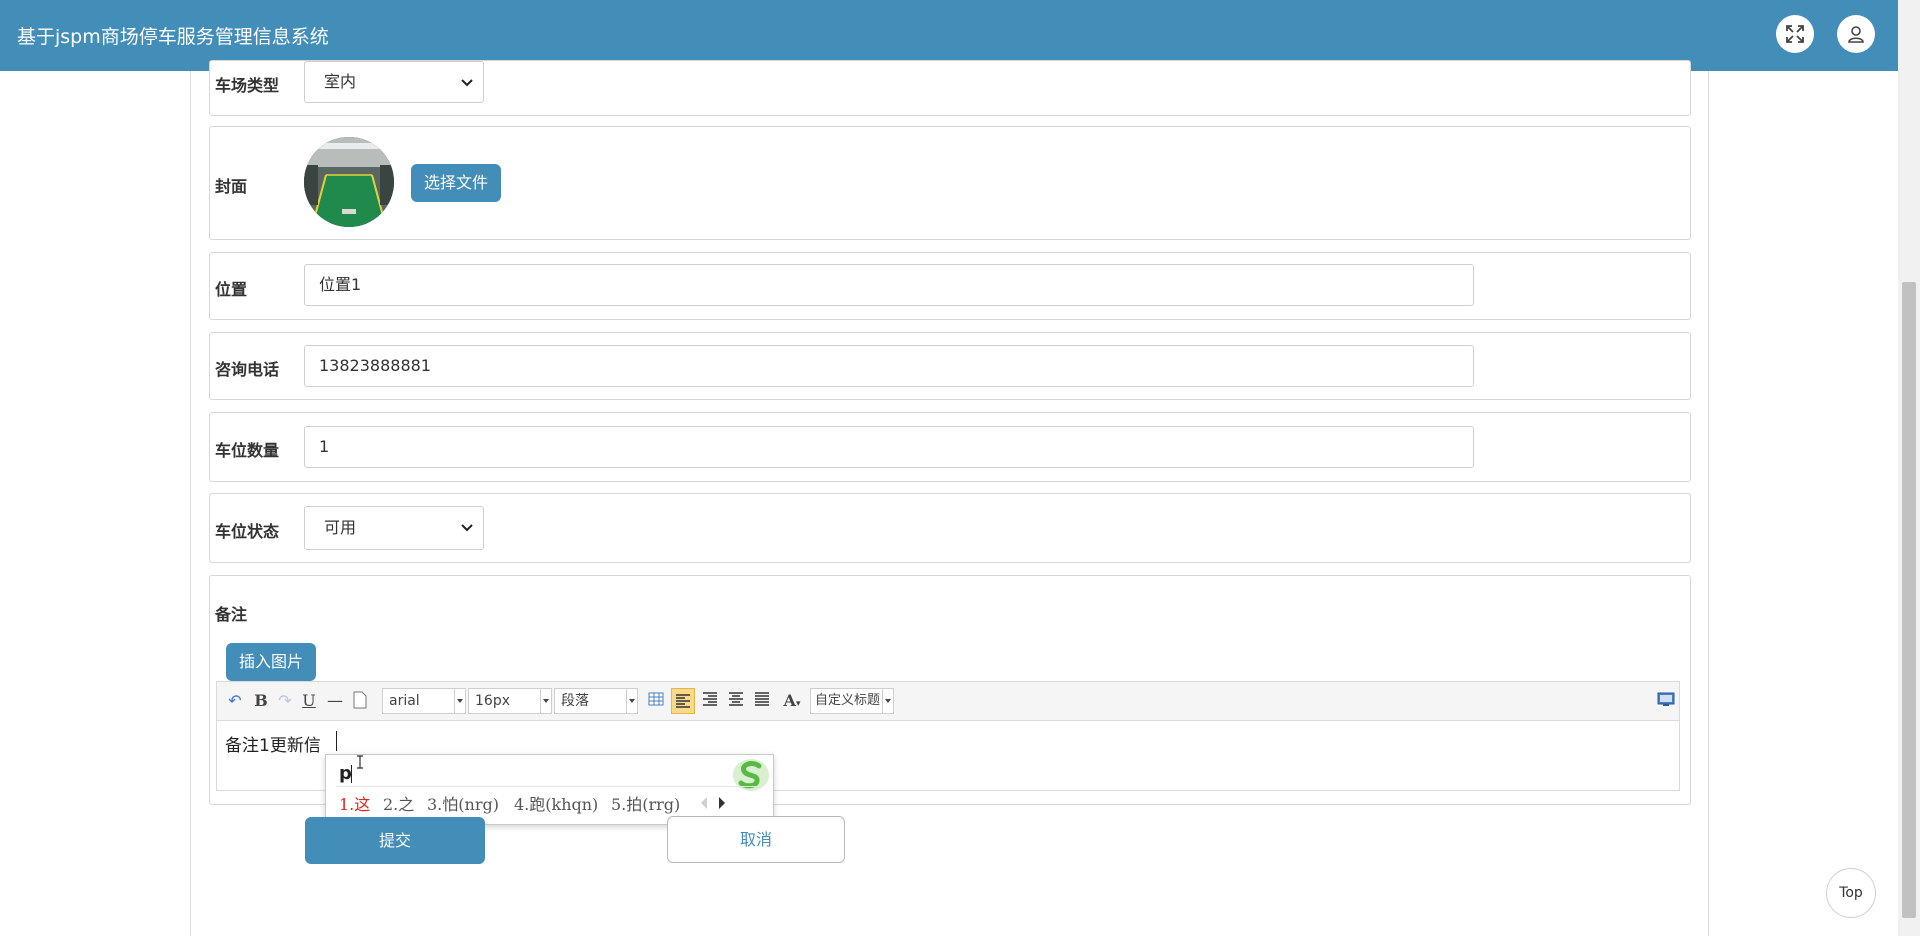 The height and width of the screenshot is (936, 1920). I want to click on font-family-value: arial, so click(404, 701).